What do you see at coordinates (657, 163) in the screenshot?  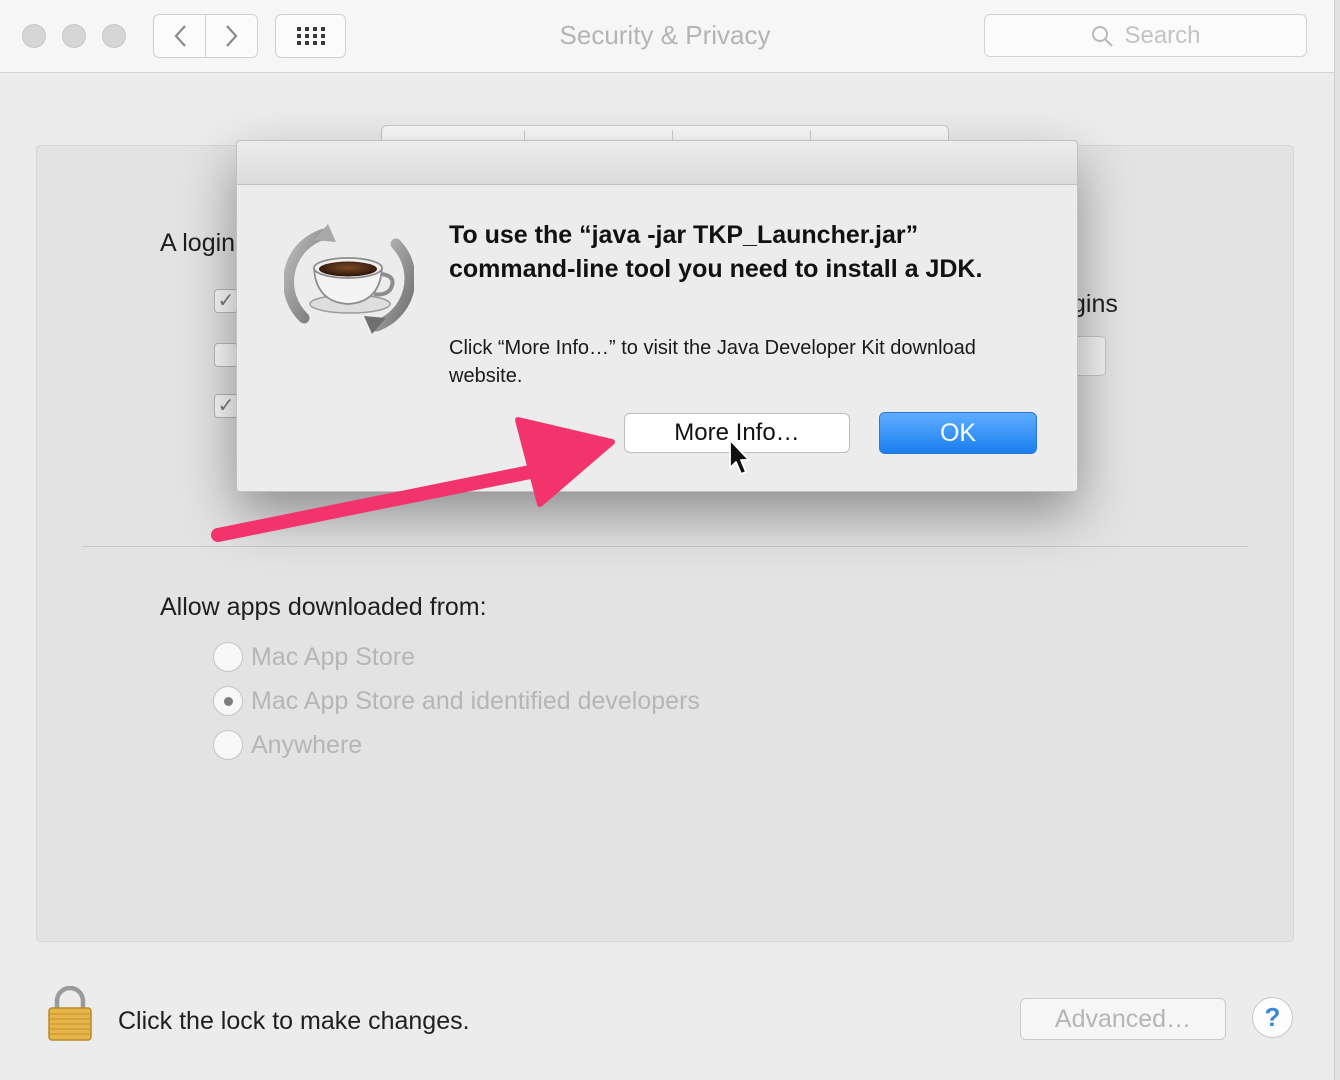 I see `dialog-titlebar` at bounding box center [657, 163].